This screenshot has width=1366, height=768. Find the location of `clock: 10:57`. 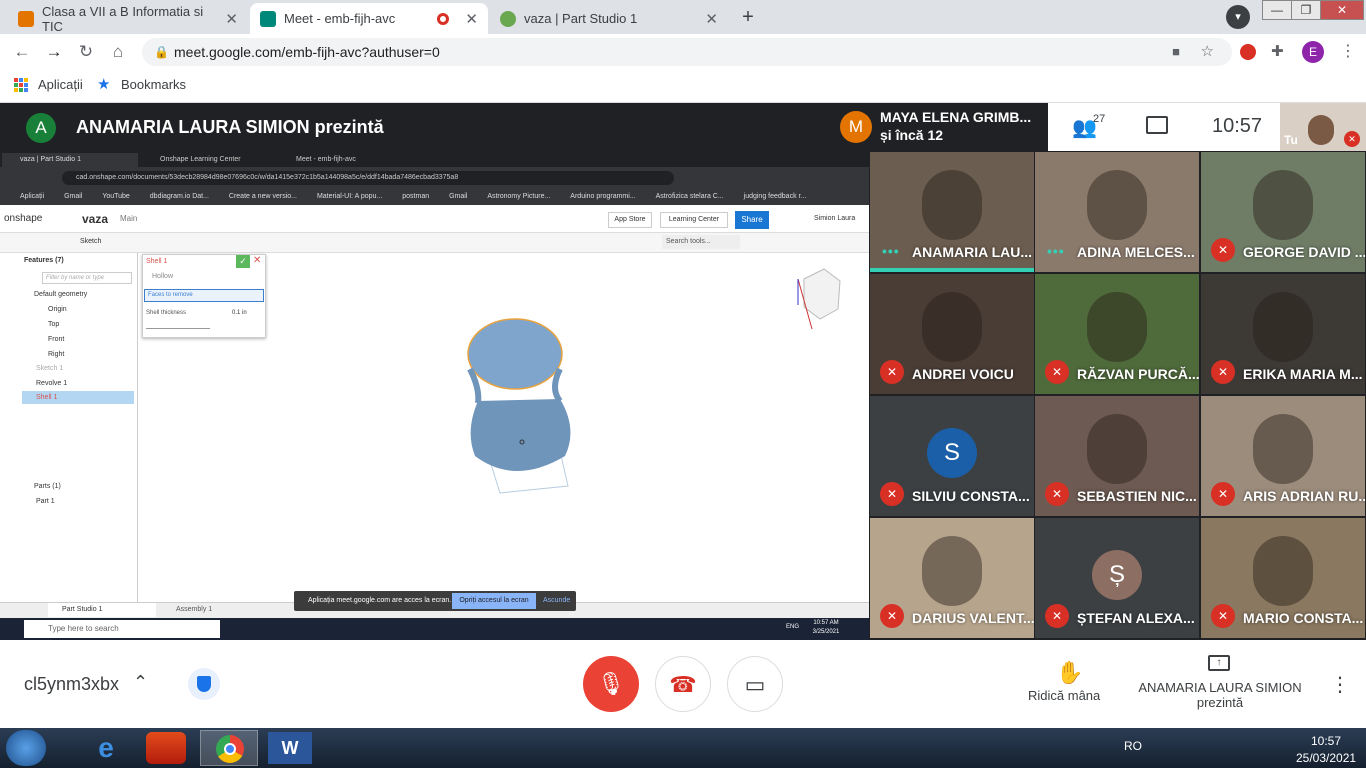

clock: 10:57 is located at coordinates (1237, 126).